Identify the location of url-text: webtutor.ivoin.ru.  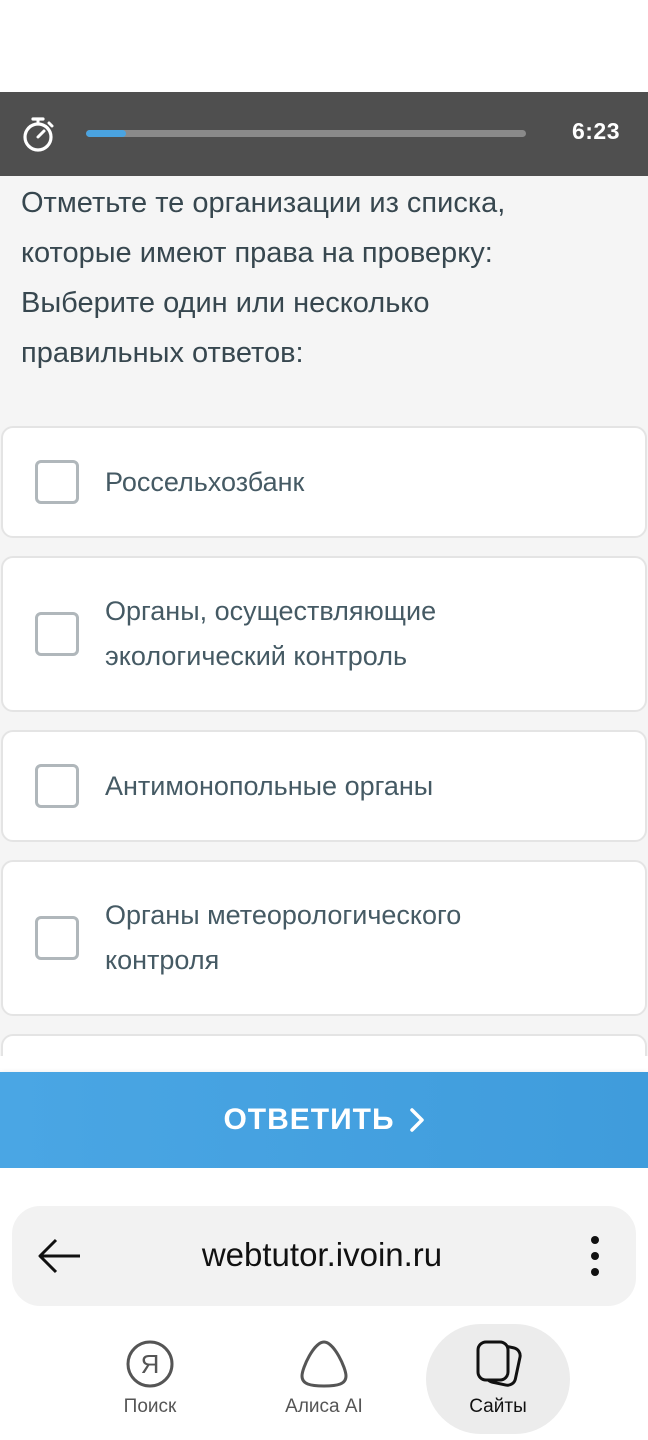
(322, 1255).